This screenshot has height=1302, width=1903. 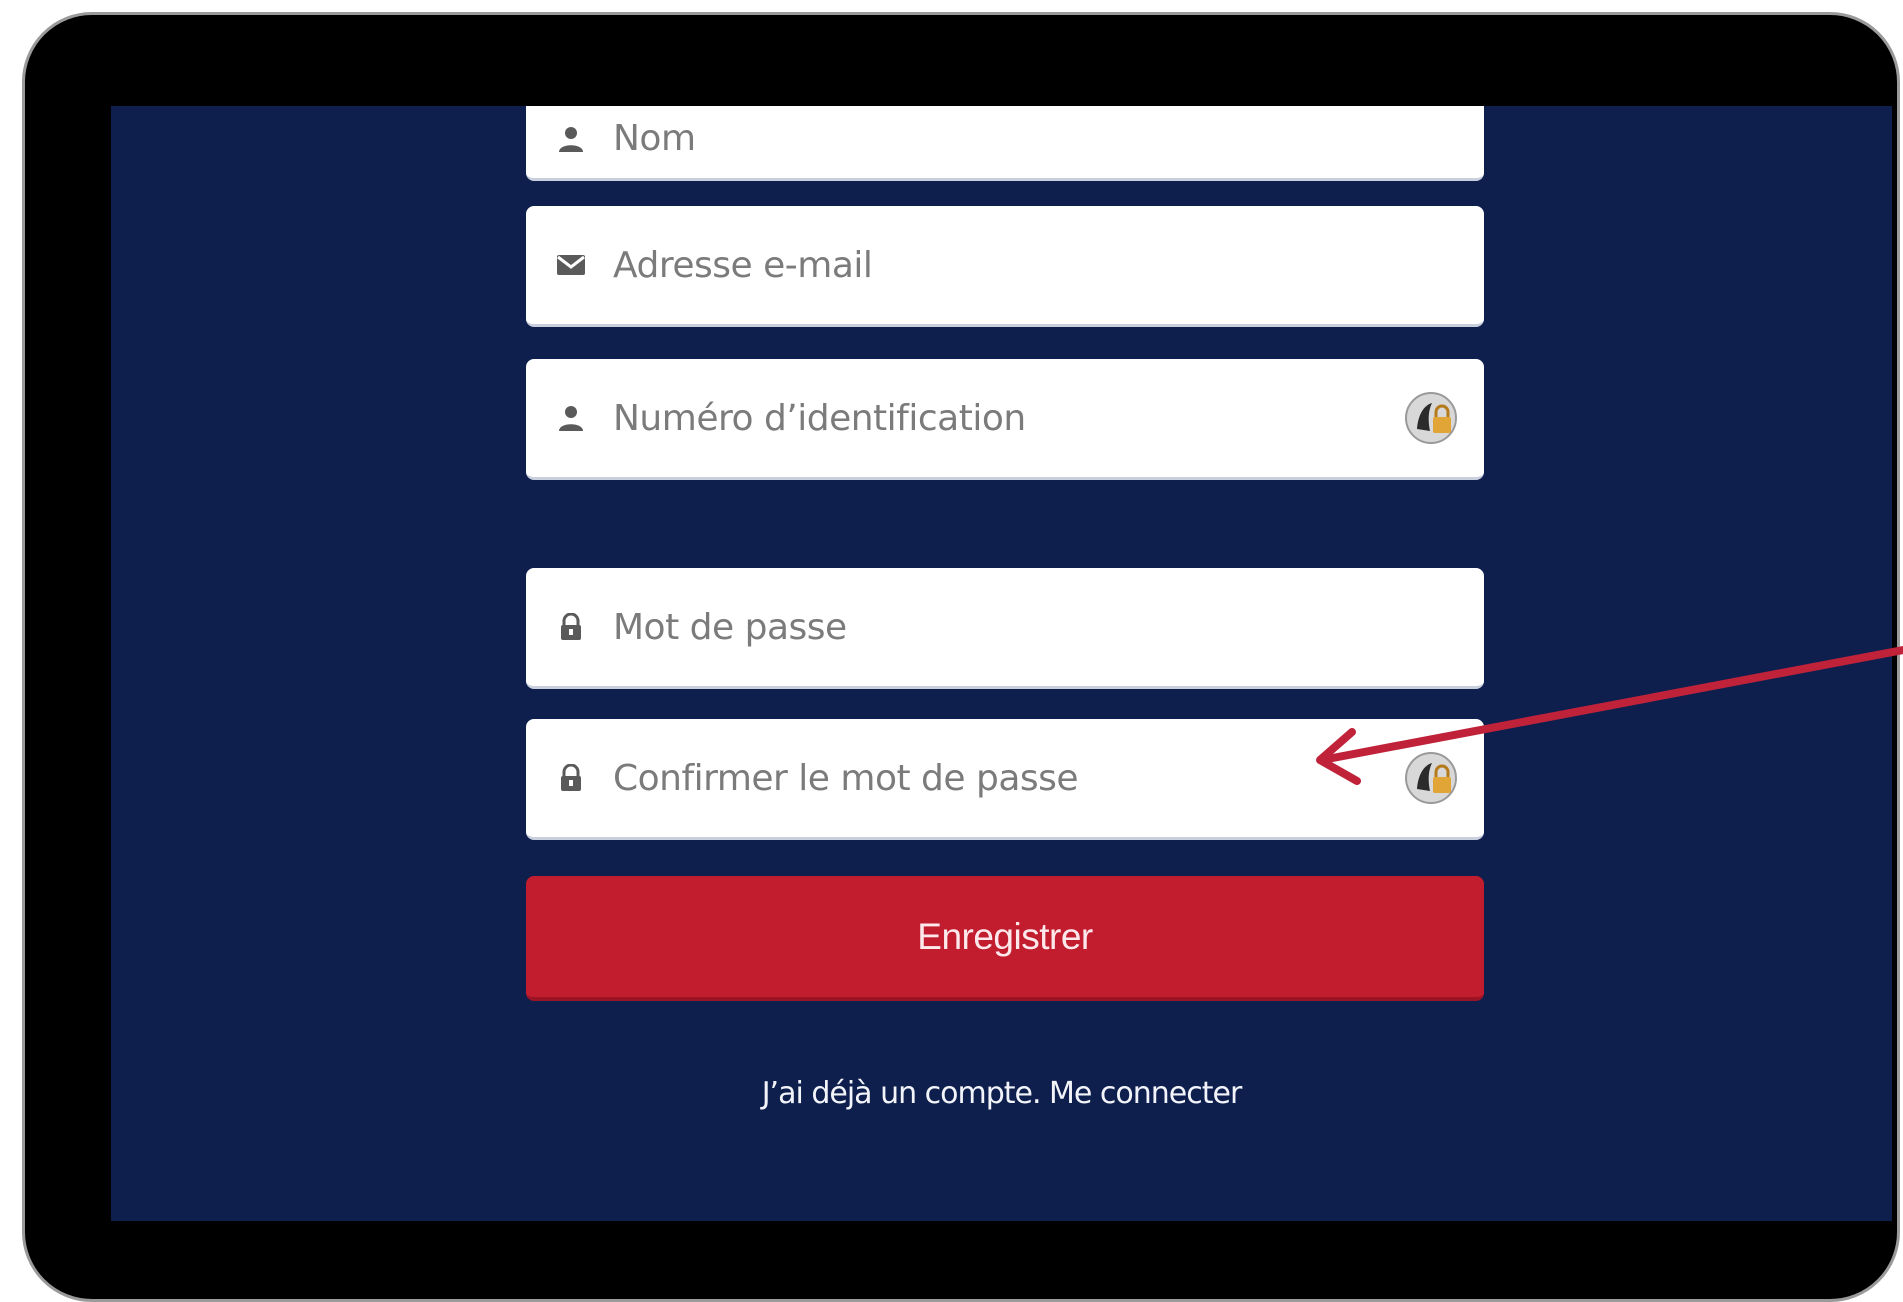 I want to click on email-placeholder: Adresse e-mail, so click(x=743, y=265).